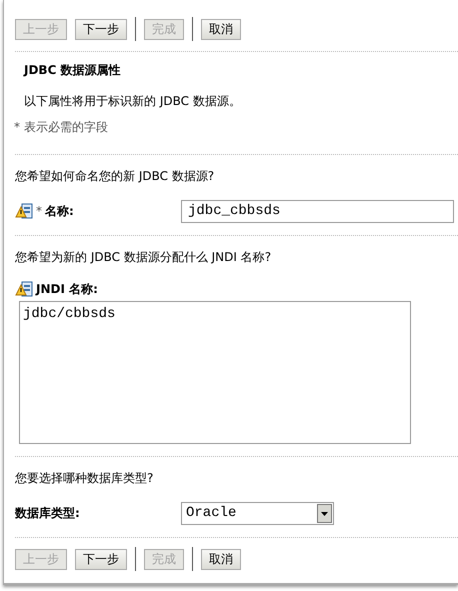 Image resolution: width=458 pixels, height=591 pixels. I want to click on required-note: * 表示必需的字段, so click(61, 127).